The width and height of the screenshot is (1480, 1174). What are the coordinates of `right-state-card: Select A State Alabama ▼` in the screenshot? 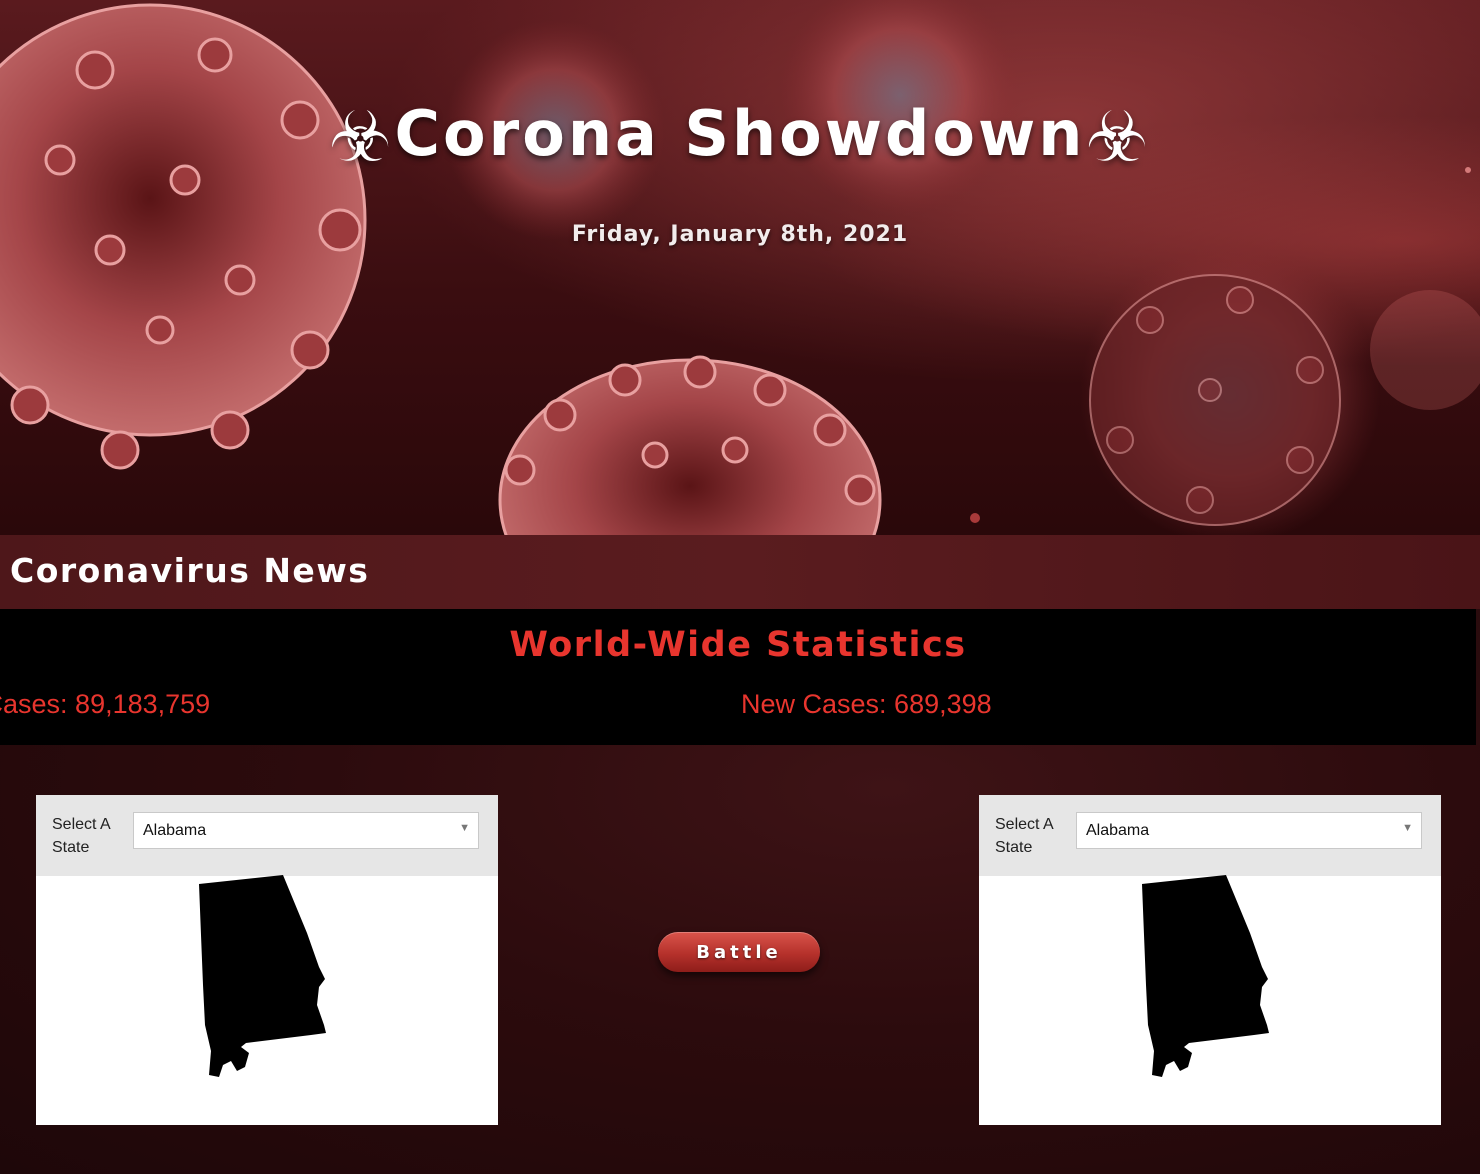 It's located at (1210, 960).